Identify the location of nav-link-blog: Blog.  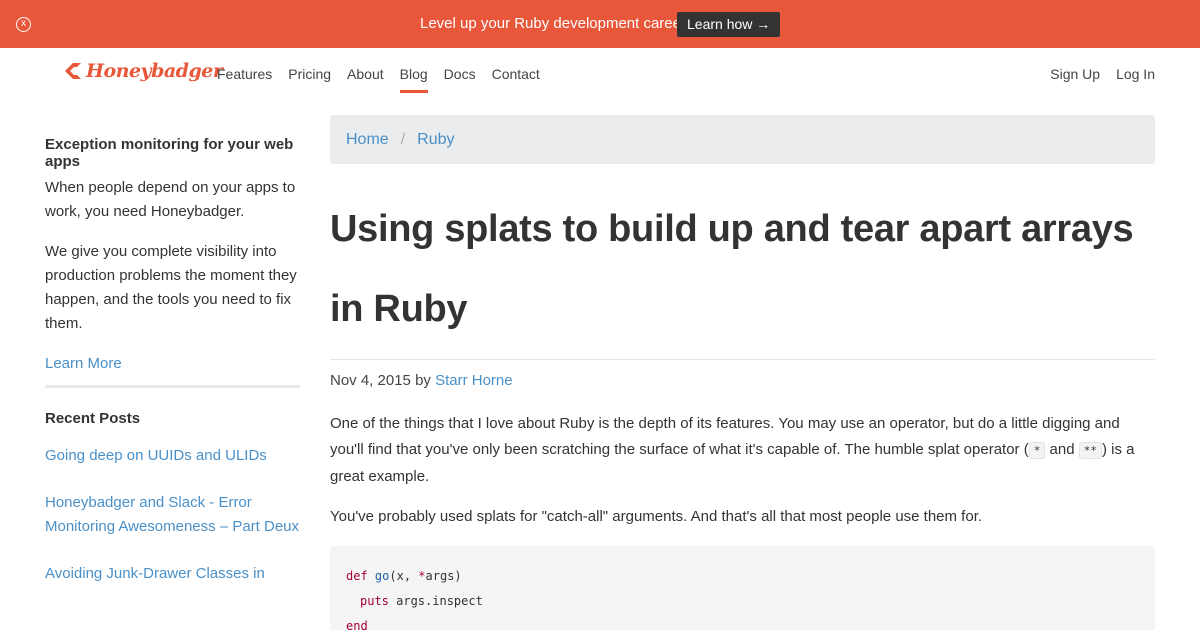
(414, 79).